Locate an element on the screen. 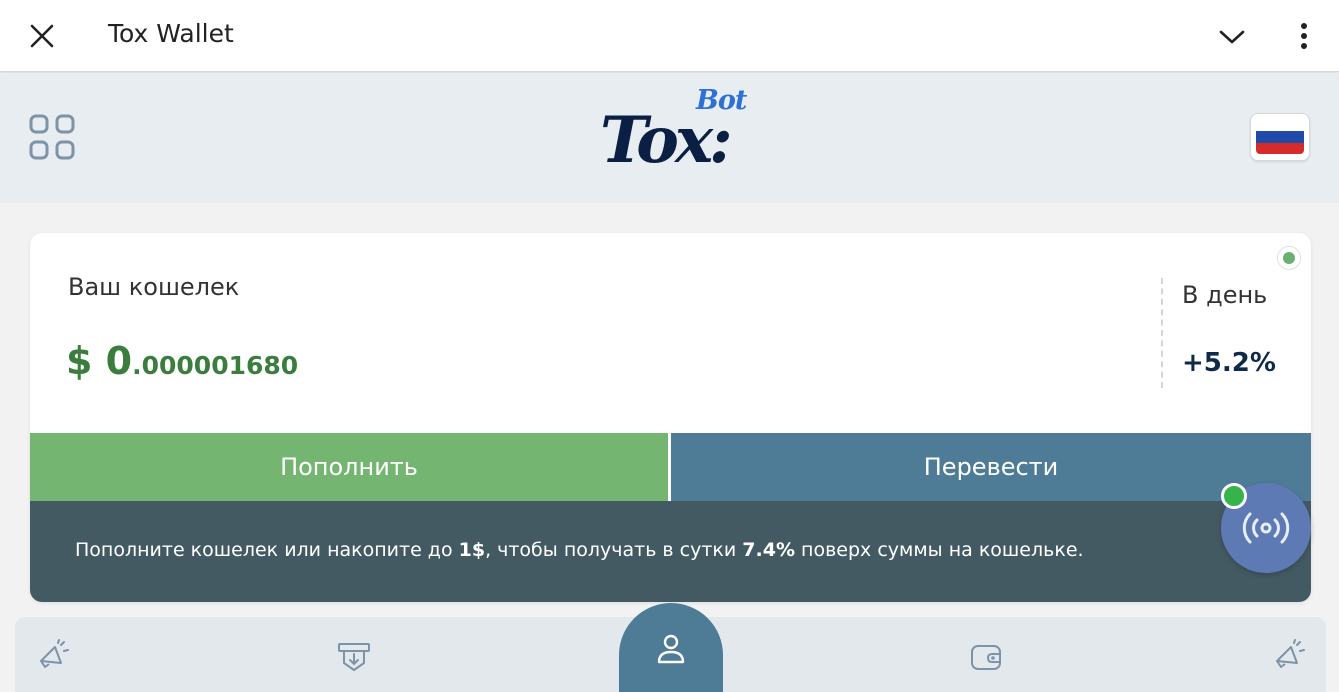 This screenshot has width=1339, height=692. info-amount: 1$ is located at coordinates (472, 550).